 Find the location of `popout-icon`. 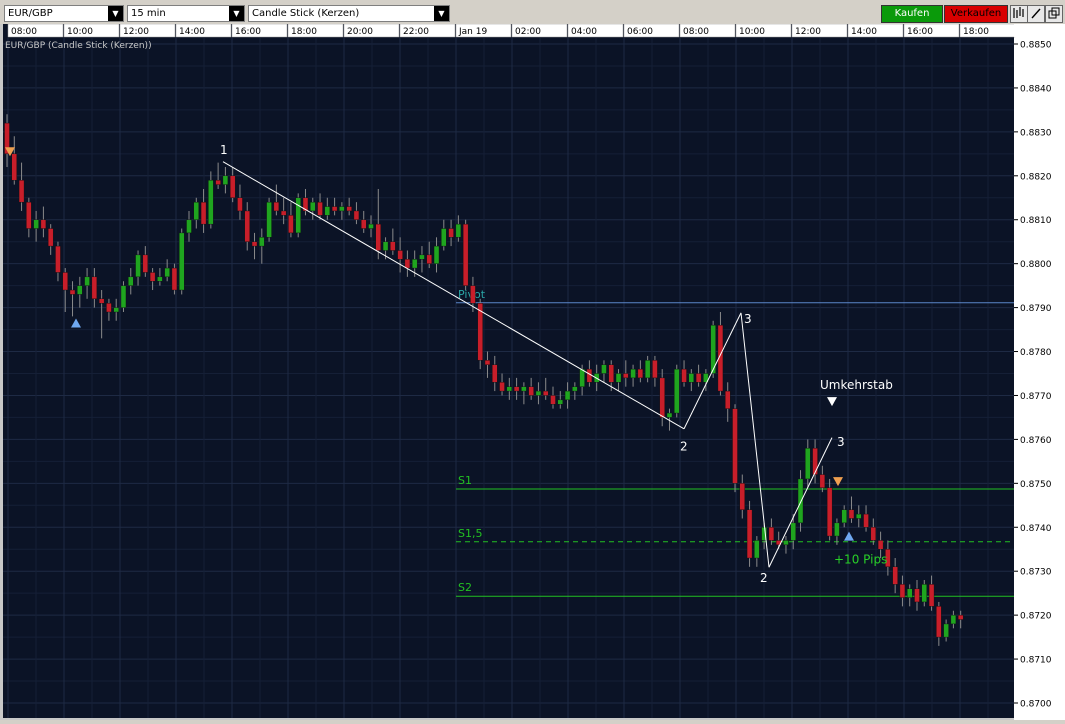

popout-icon is located at coordinates (1054, 14).